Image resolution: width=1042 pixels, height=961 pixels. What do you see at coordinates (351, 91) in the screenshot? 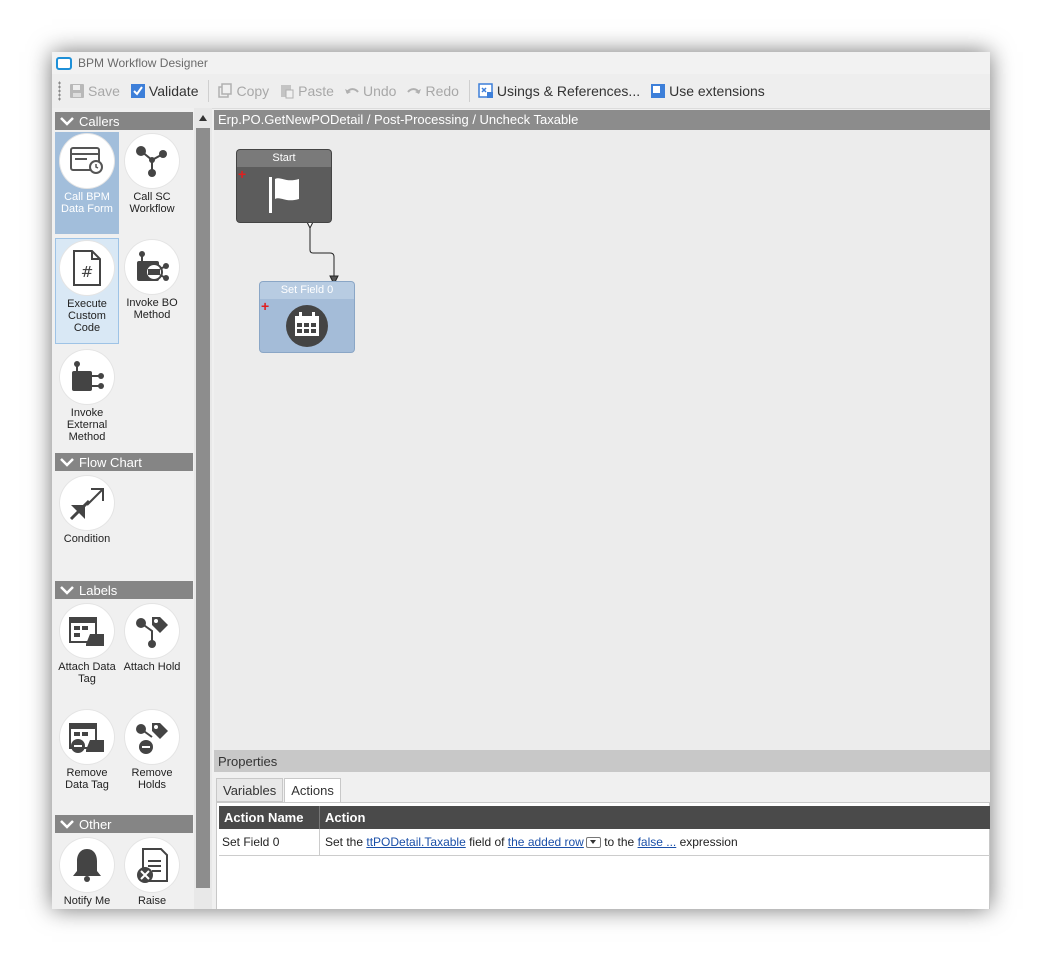
I see `undo-icon` at bounding box center [351, 91].